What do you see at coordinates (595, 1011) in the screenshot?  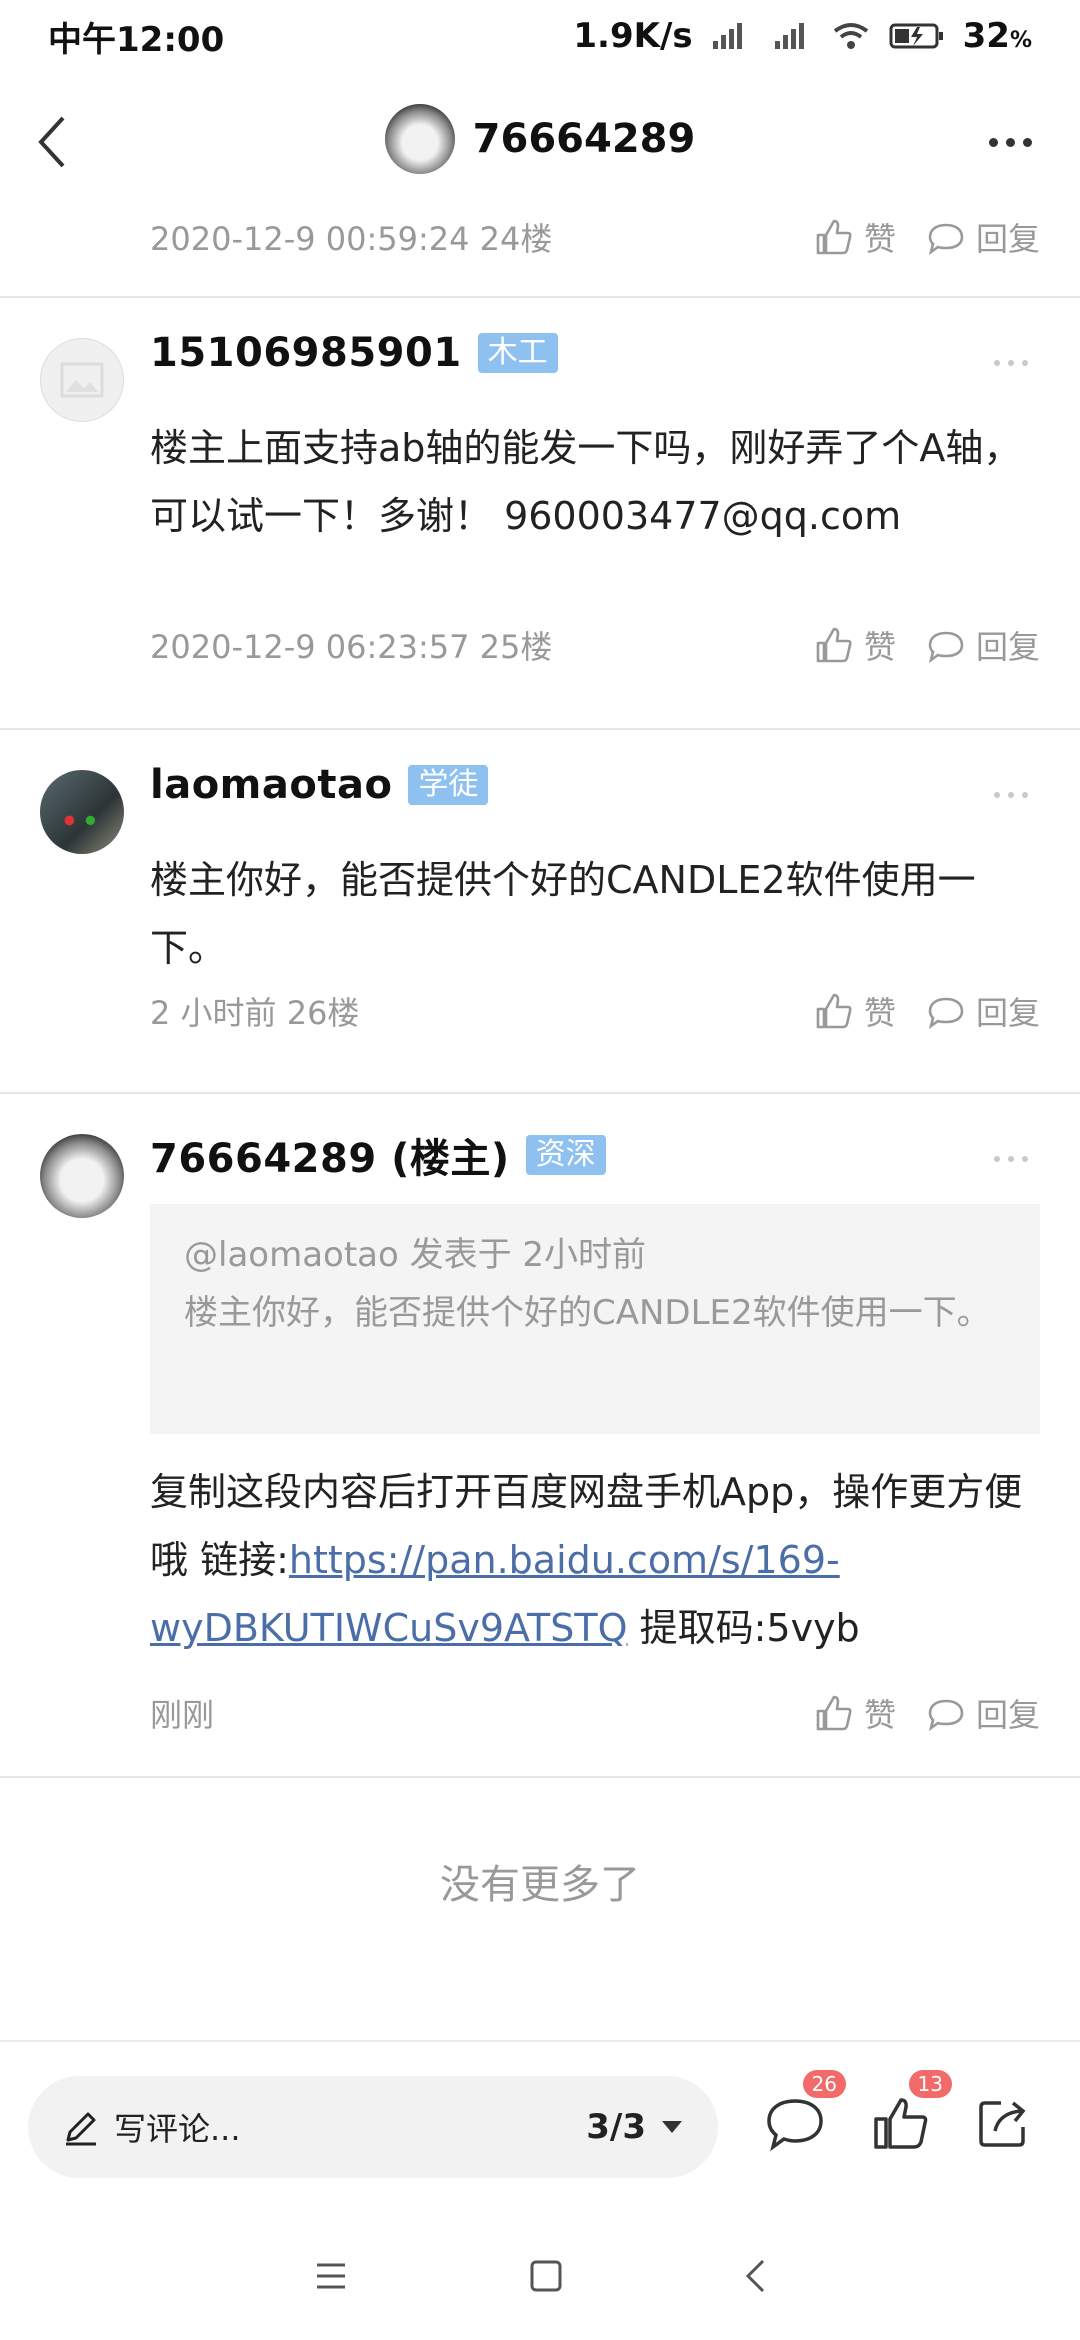 I see `post-footer: 2 小时前 26楼 赞 回复` at bounding box center [595, 1011].